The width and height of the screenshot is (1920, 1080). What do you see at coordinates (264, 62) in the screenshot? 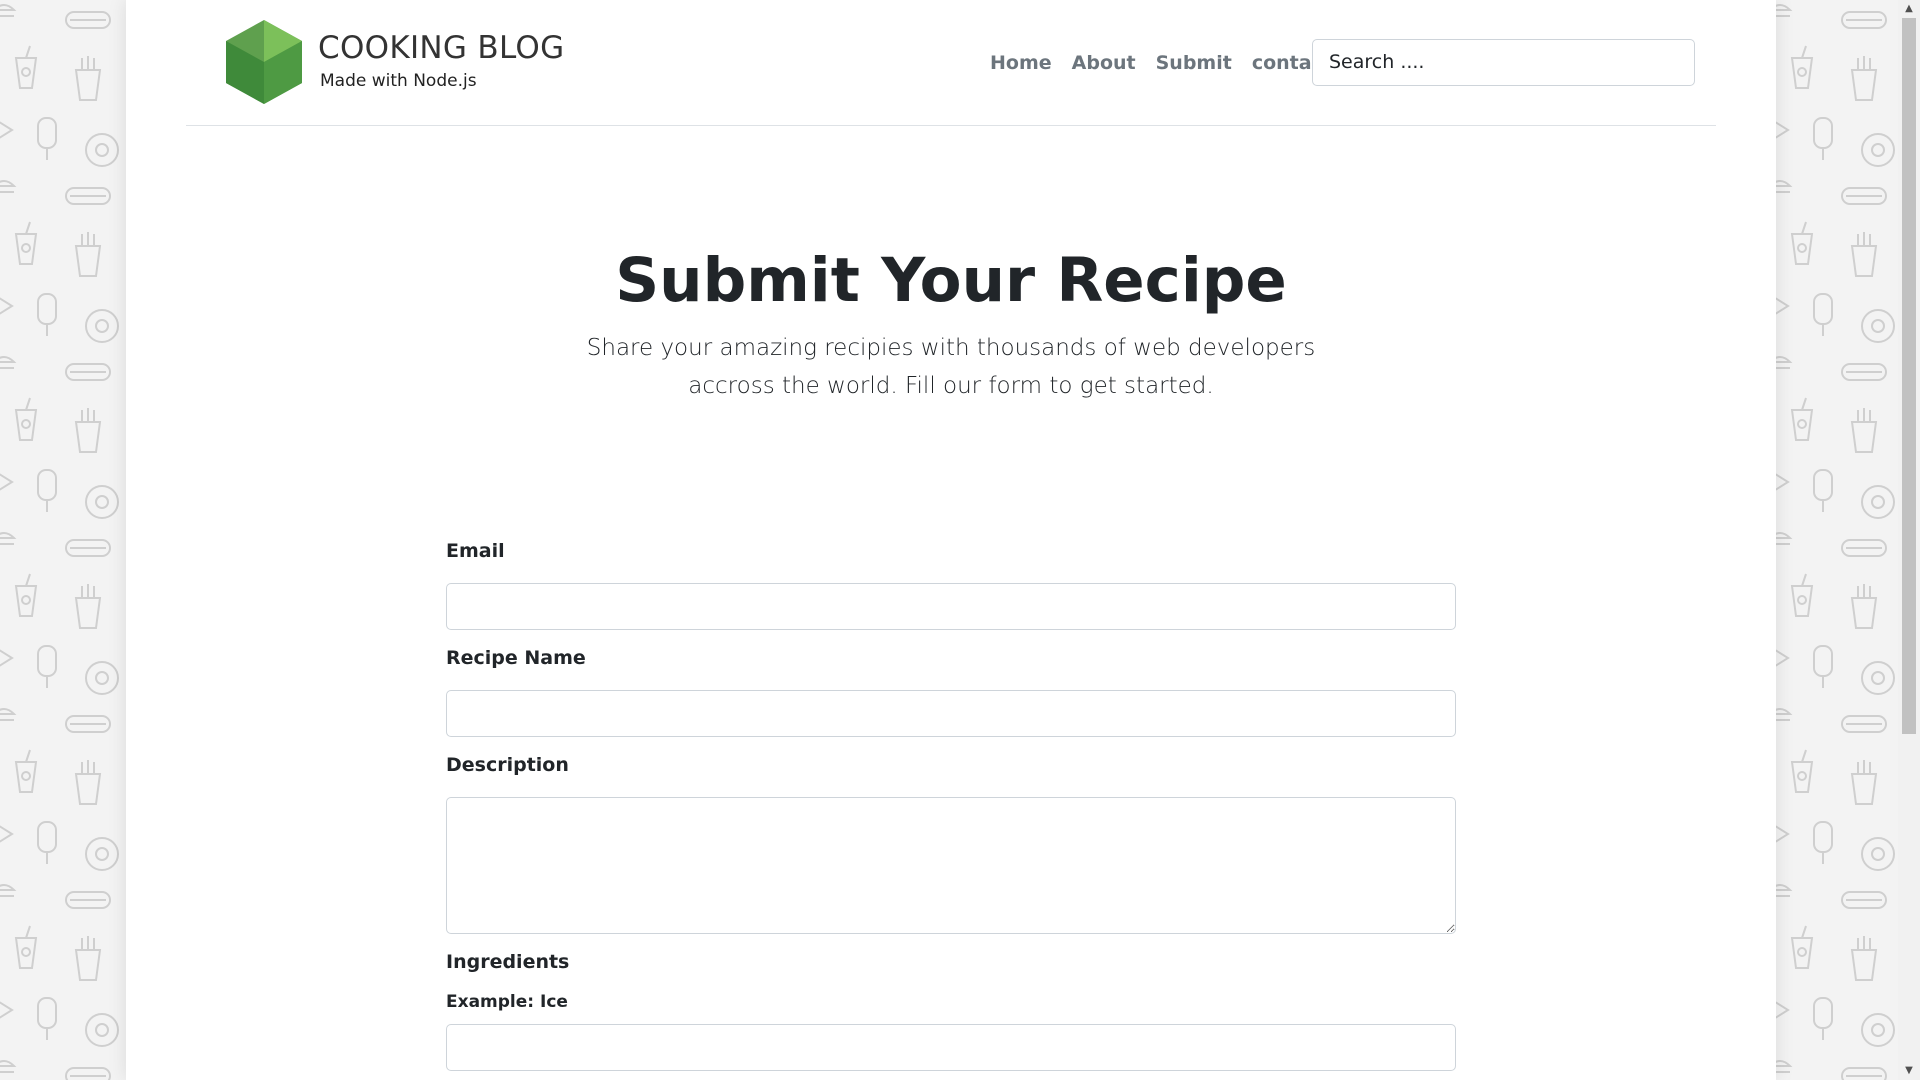
I see `nodejs-hexagon-icon` at bounding box center [264, 62].